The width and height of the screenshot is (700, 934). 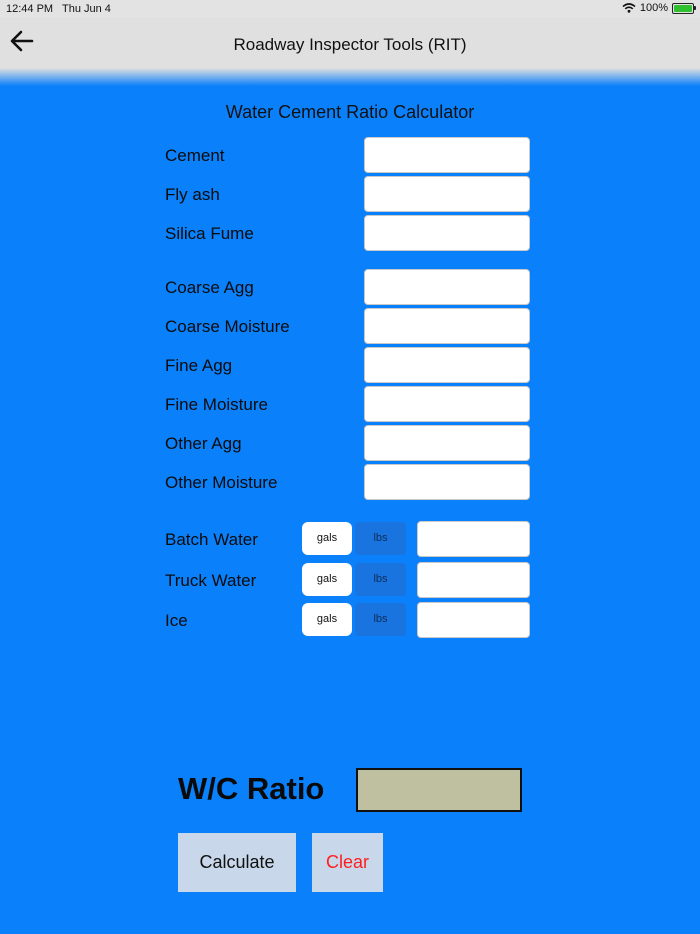 What do you see at coordinates (176, 620) in the screenshot?
I see `ice-label: Ice` at bounding box center [176, 620].